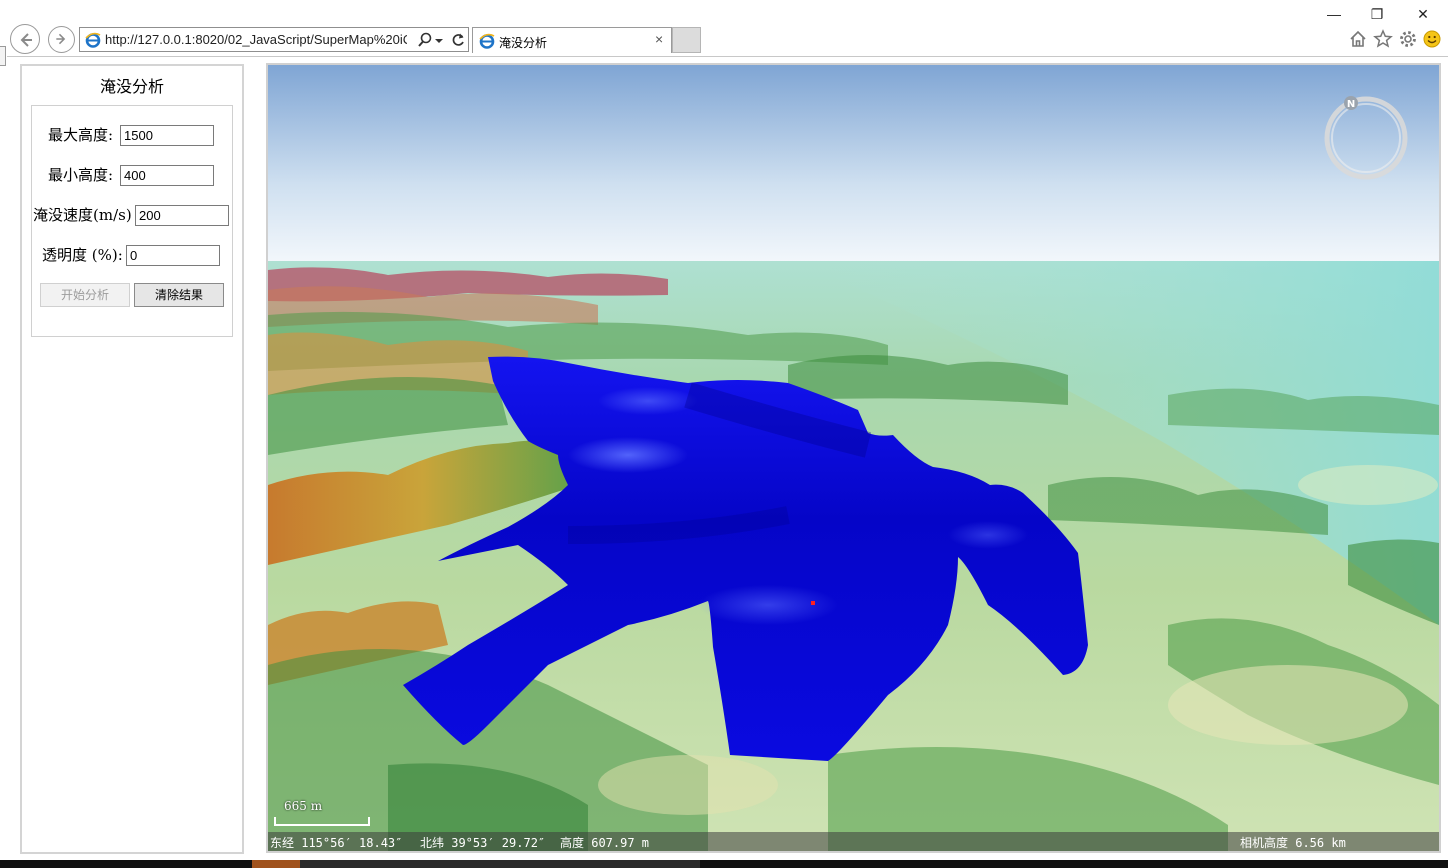  What do you see at coordinates (1432, 39) in the screenshot?
I see `smiley-icon` at bounding box center [1432, 39].